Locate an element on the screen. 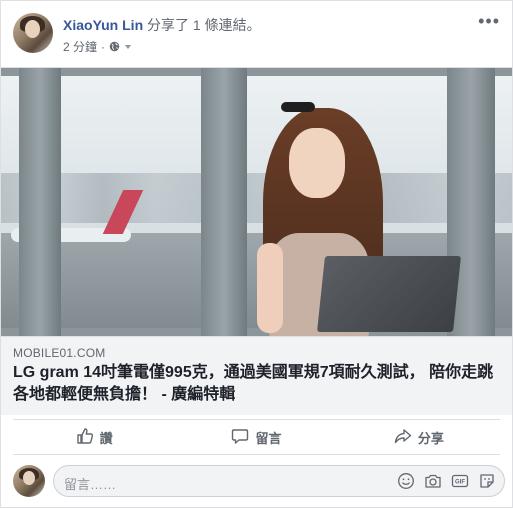 The width and height of the screenshot is (513, 508). thumbs-up-icon is located at coordinates (85, 437).